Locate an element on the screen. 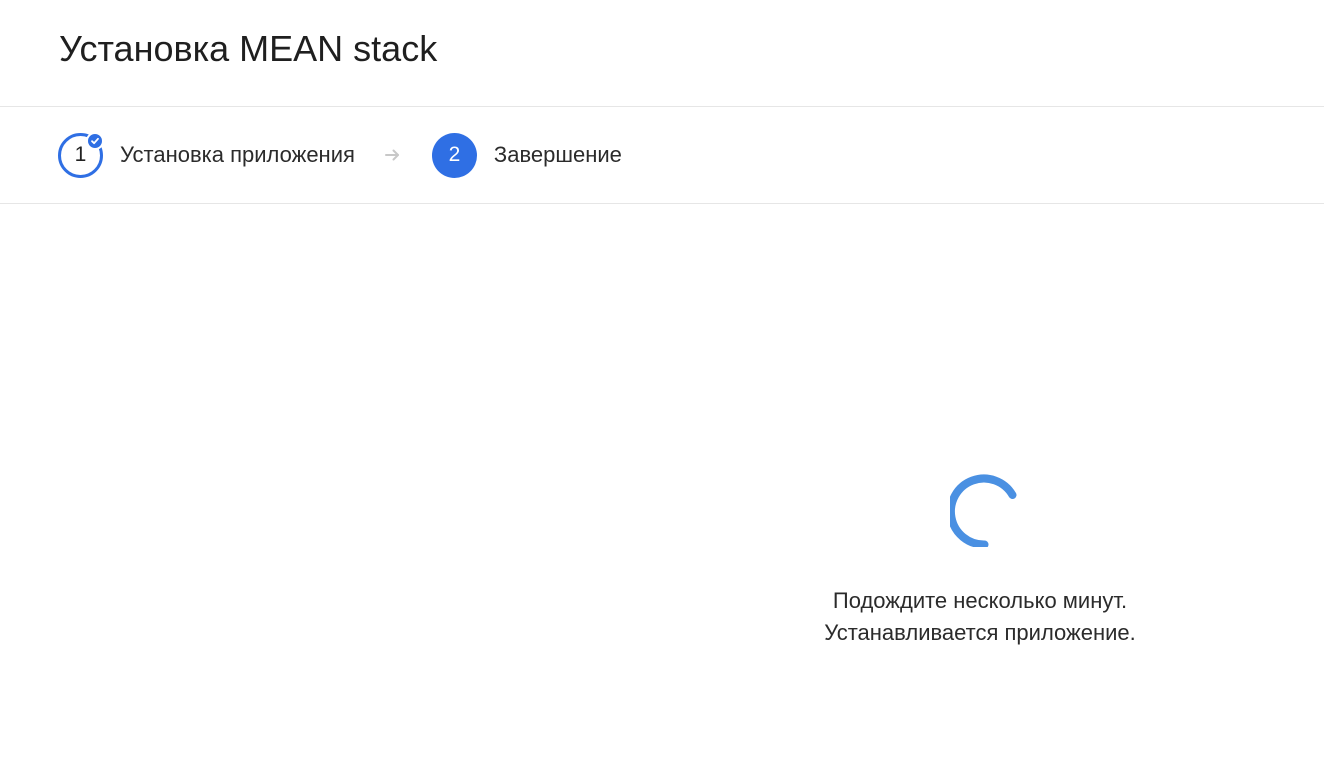  page-title: Установка MEAN stack is located at coordinates (248, 48).